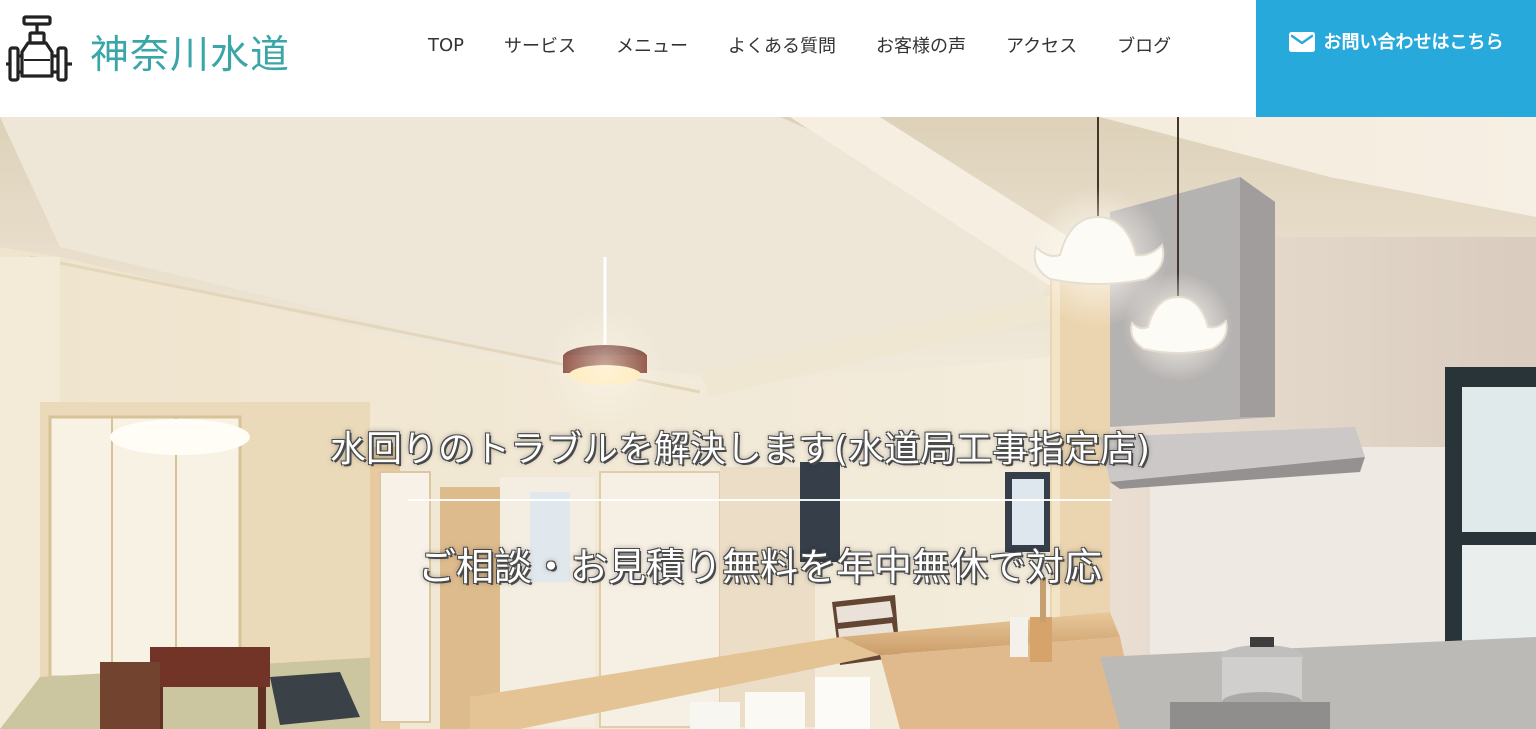  Describe the element at coordinates (39, 48) in the screenshot. I see `water-valve-icon` at that location.